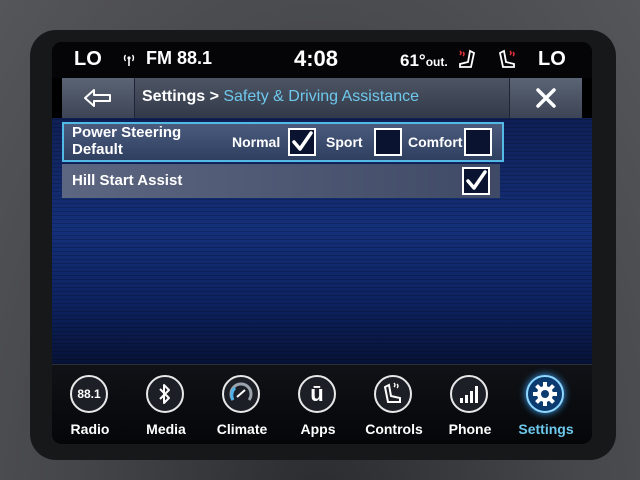 The width and height of the screenshot is (640, 480). Describe the element at coordinates (552, 59) in the screenshot. I see `right-fan-level: LO` at that location.